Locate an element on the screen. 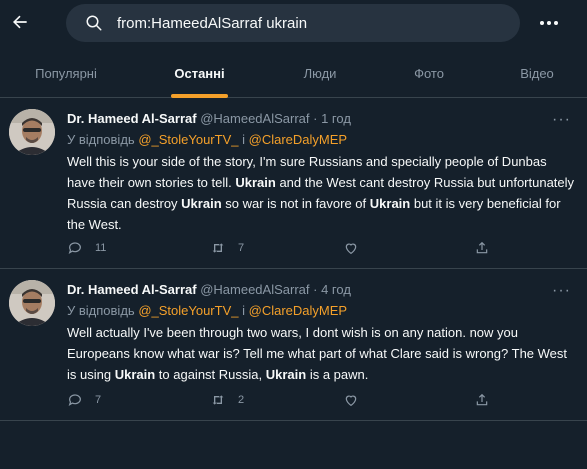 This screenshot has height=469, width=587. reply-count: 7 is located at coordinates (98, 400).